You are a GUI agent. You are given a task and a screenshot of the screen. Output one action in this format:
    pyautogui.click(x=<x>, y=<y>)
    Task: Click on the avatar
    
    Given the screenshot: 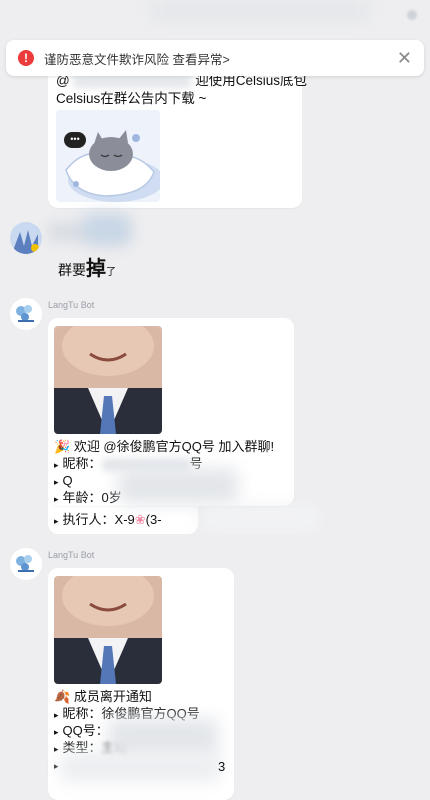 What is the action you would take?
    pyautogui.click(x=26, y=238)
    